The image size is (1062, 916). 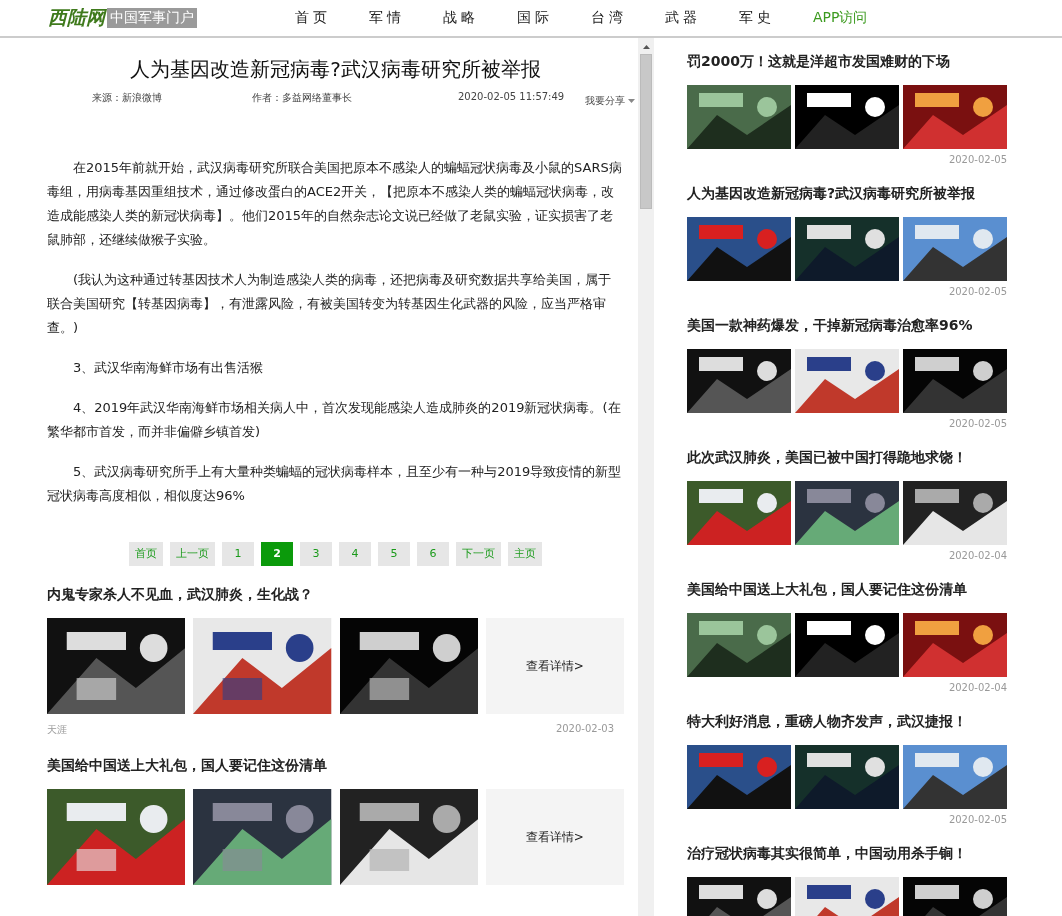 What do you see at coordinates (335, 484) in the screenshot?
I see `article-paragraph: 5、武汉病毒研究所手上有大量种类蝙蝠的冠状病毒样本，且至少有一种与2019导致疫情的新型冠状病毒高度相似，相似度达96%` at bounding box center [335, 484].